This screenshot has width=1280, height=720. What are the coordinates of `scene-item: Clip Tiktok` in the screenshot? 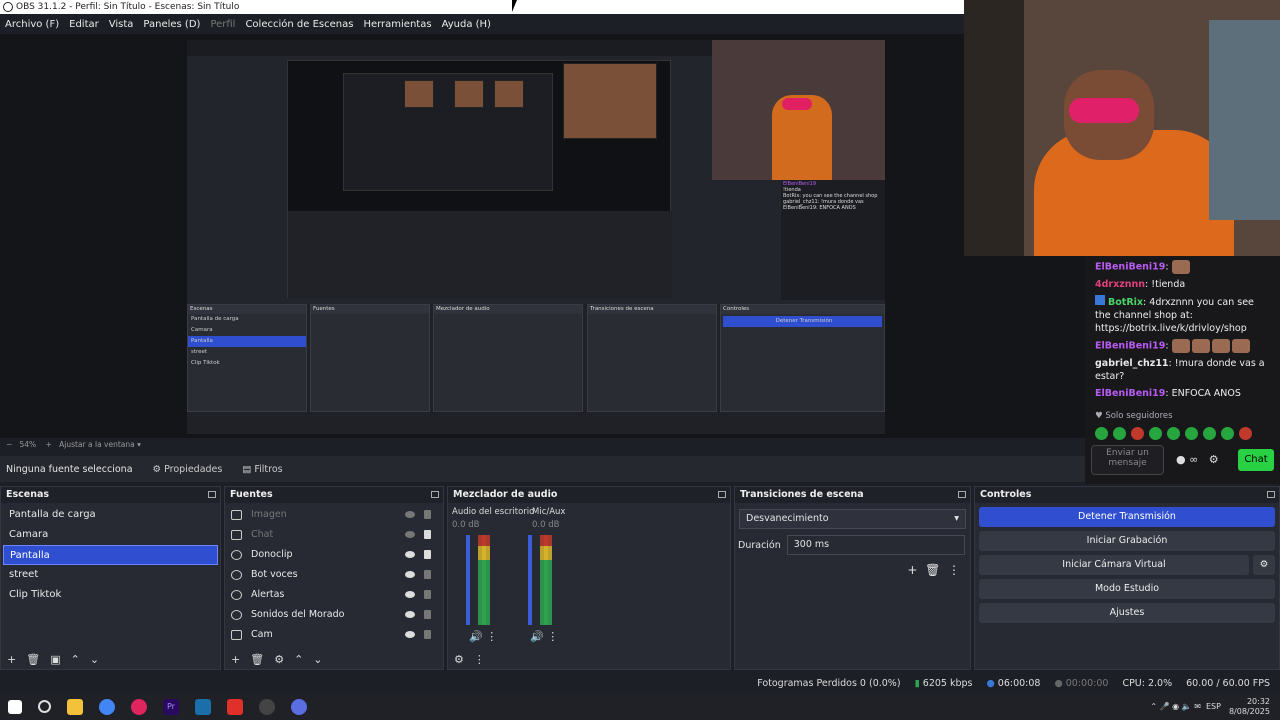 It's located at (110, 595).